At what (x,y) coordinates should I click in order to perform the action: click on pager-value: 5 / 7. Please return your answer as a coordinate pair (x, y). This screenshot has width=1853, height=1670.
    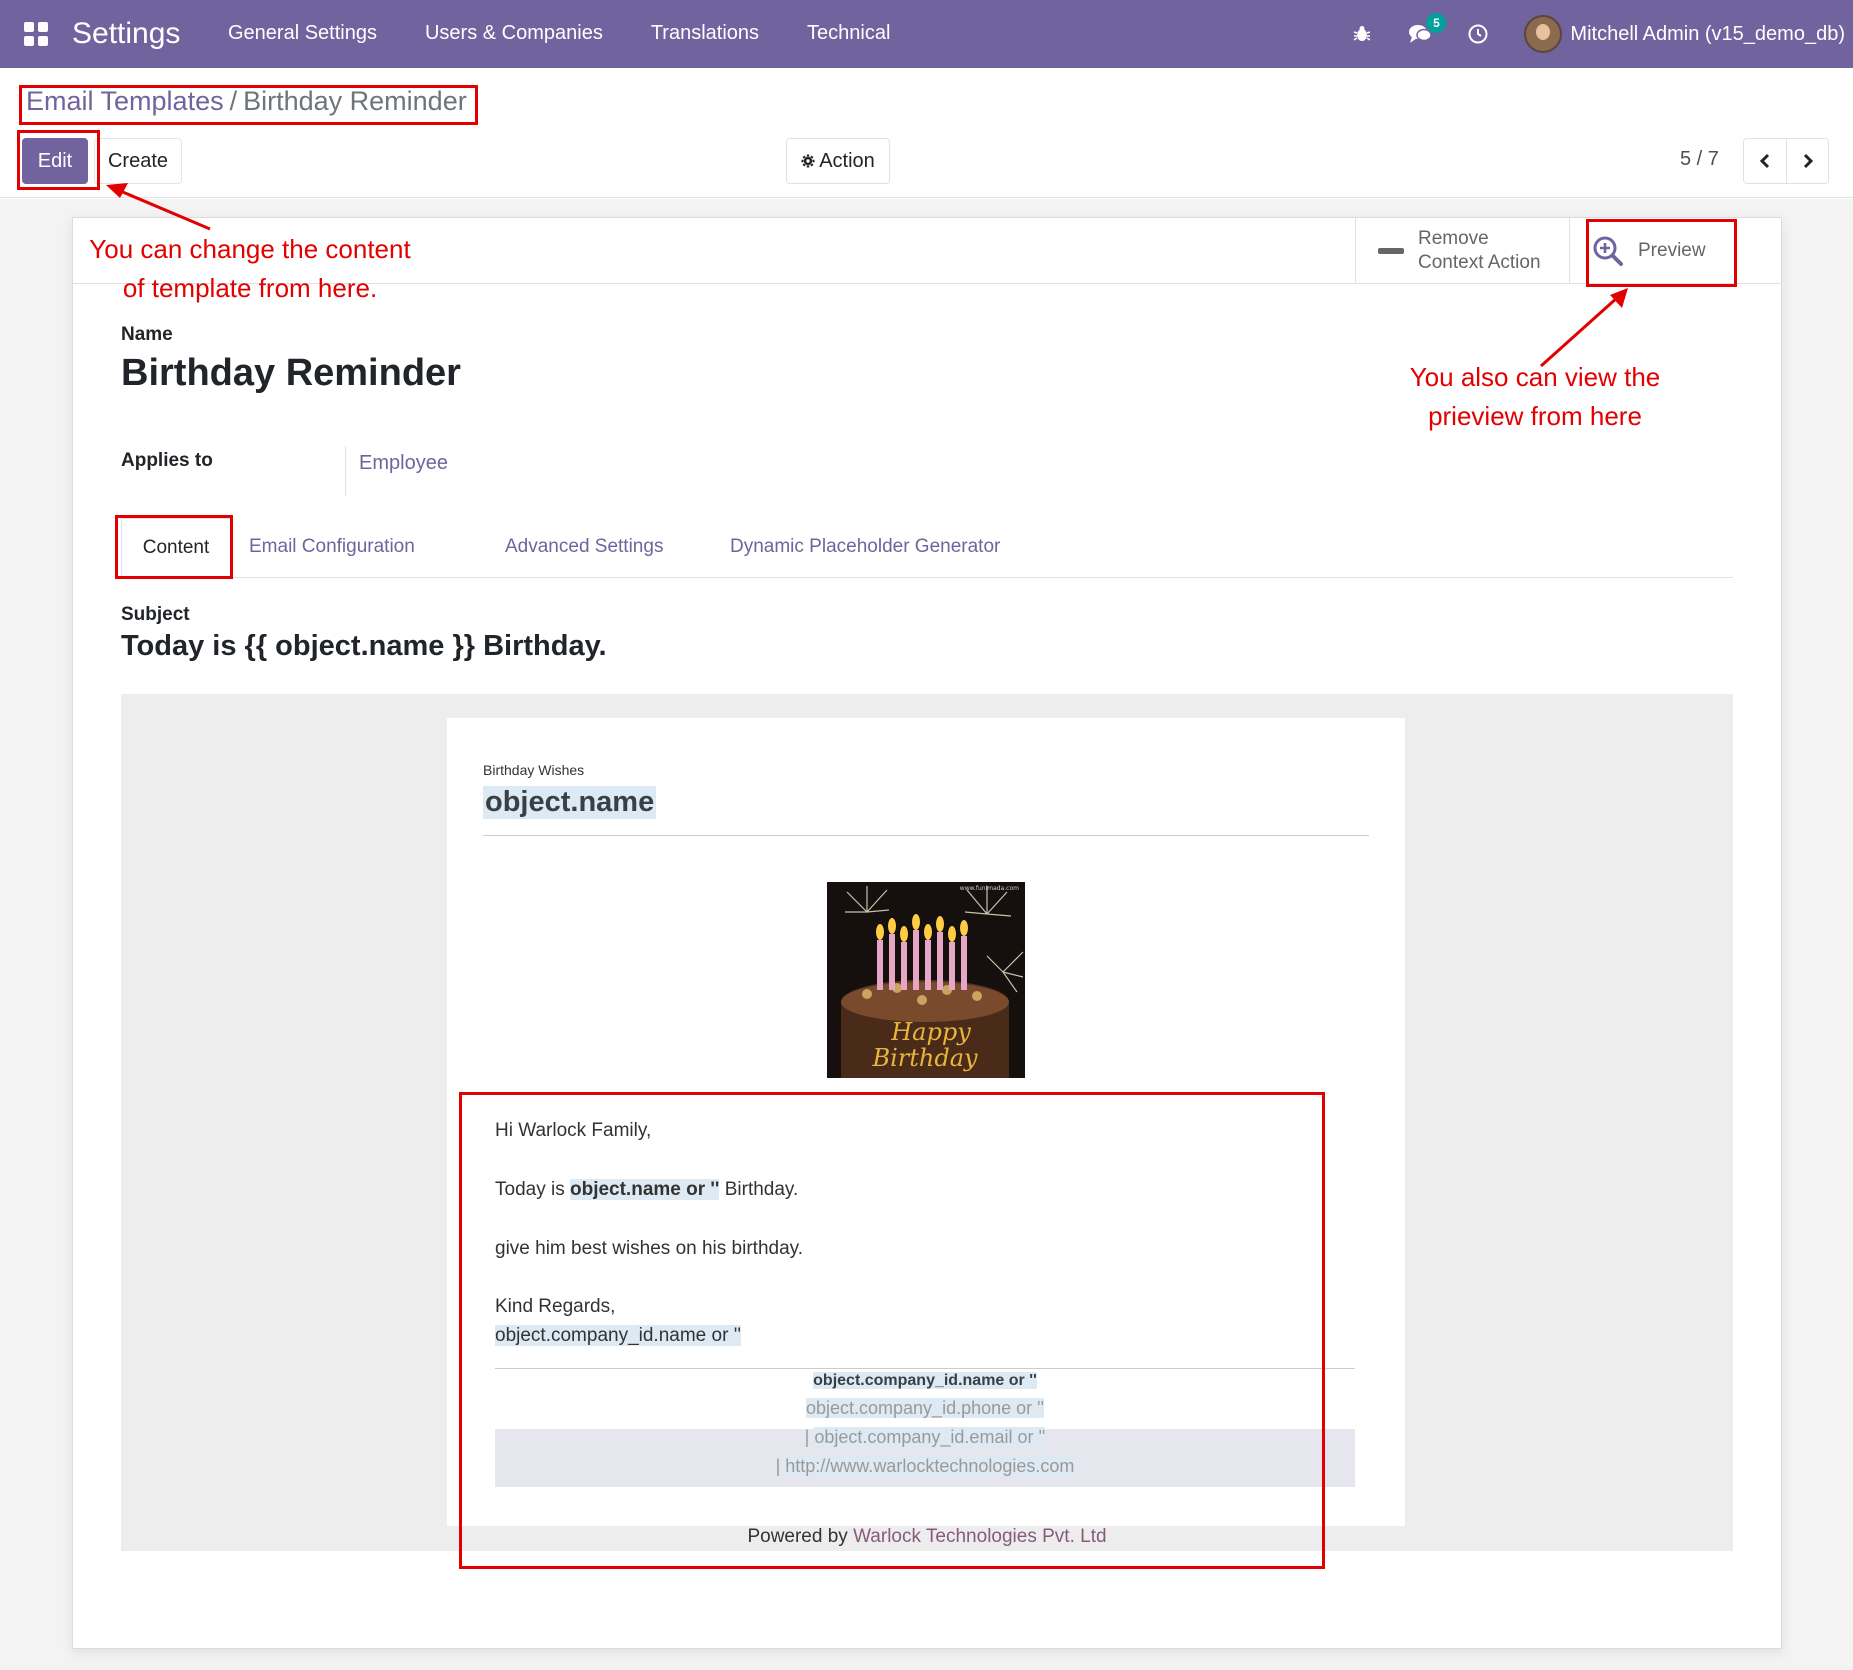
    Looking at the image, I should click on (1699, 159).